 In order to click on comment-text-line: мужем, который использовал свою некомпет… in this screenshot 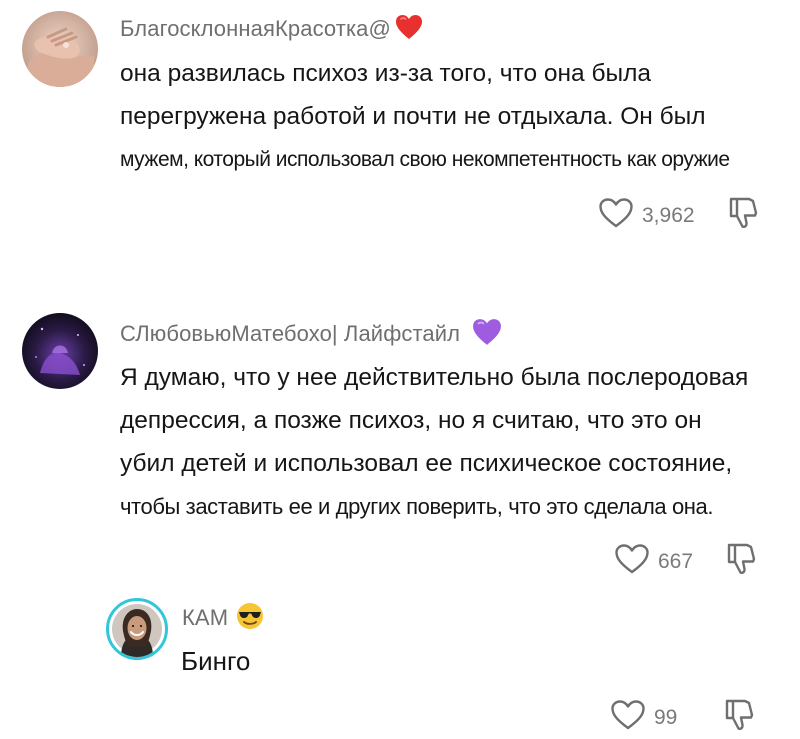, I will do `click(425, 159)`.